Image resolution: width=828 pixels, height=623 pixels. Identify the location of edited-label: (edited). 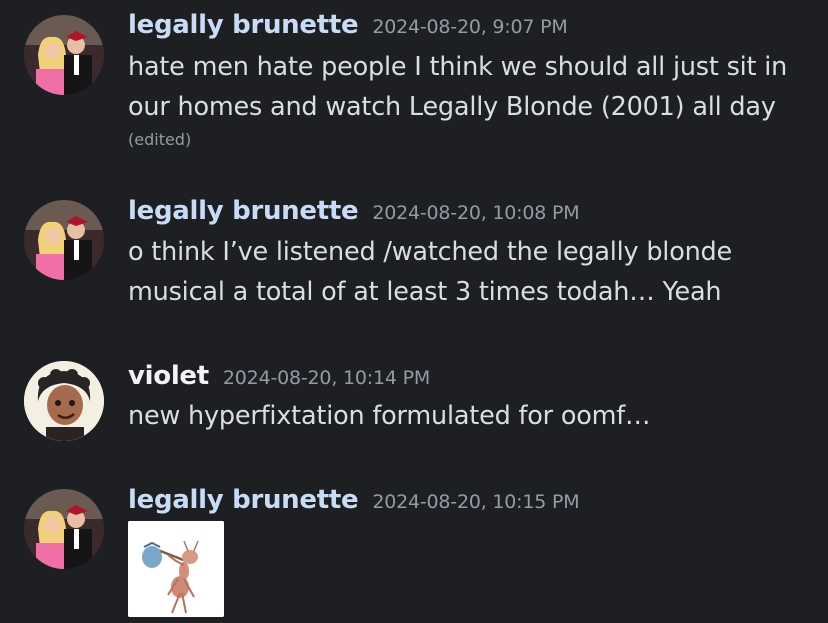
(160, 139).